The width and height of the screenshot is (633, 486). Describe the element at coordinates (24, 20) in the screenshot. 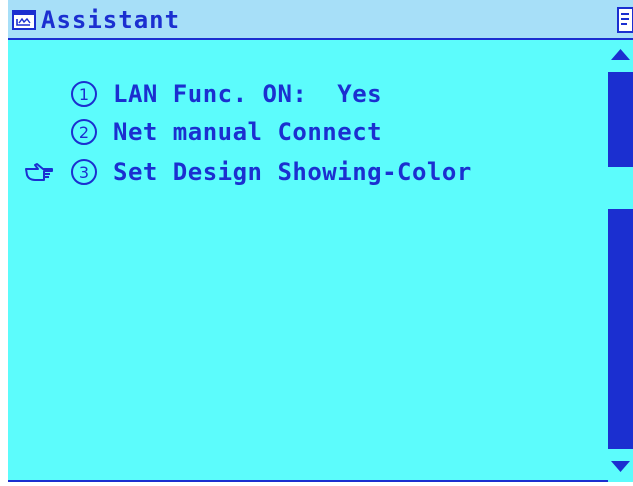

I see `window-app-icon` at that location.